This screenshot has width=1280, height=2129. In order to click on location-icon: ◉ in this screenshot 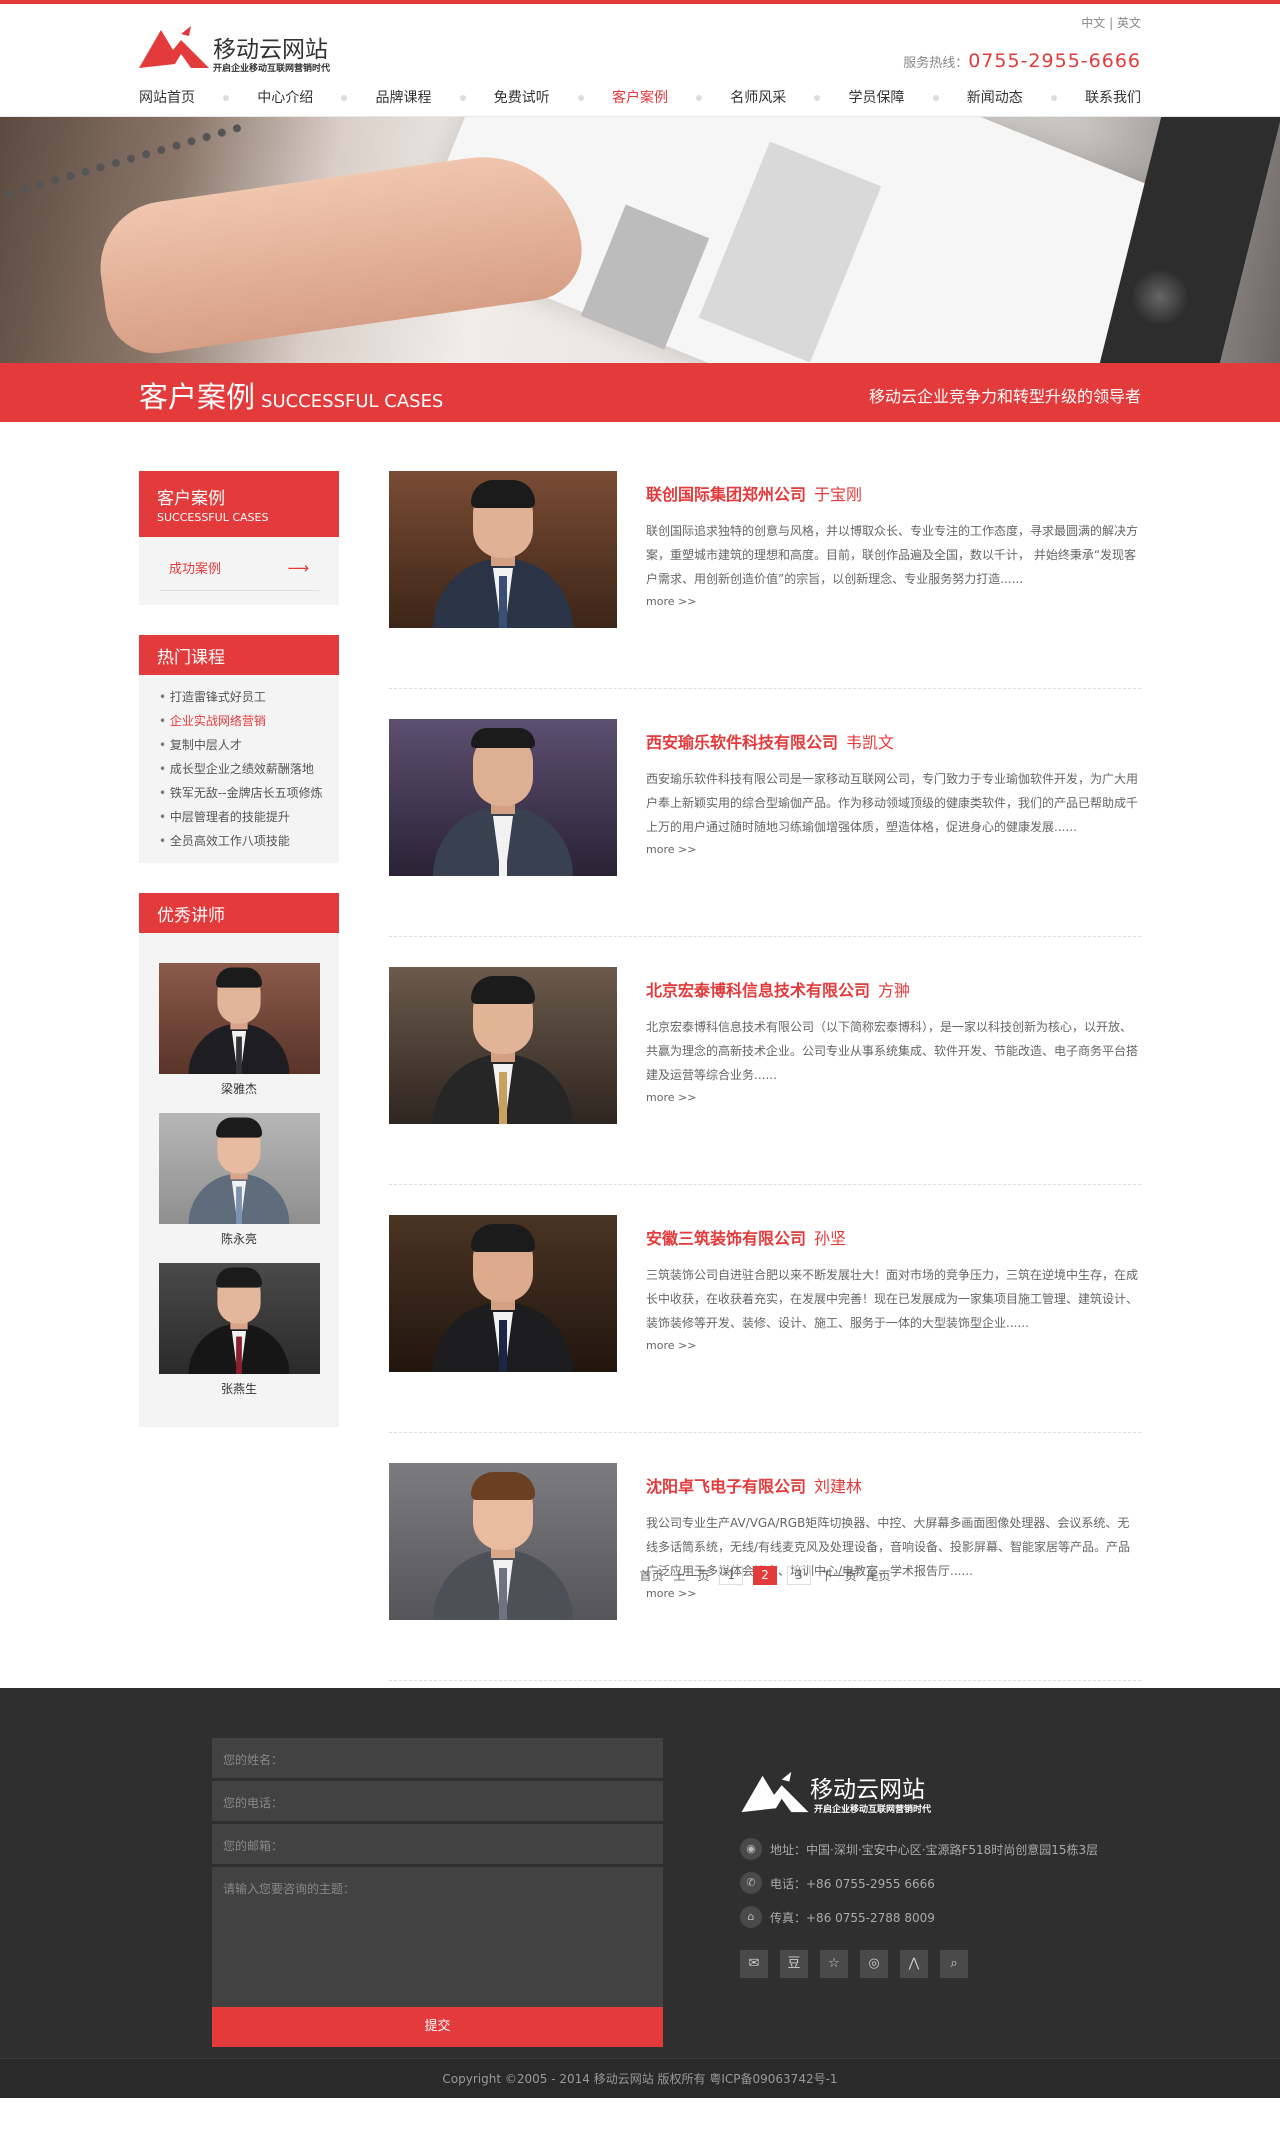, I will do `click(751, 1849)`.